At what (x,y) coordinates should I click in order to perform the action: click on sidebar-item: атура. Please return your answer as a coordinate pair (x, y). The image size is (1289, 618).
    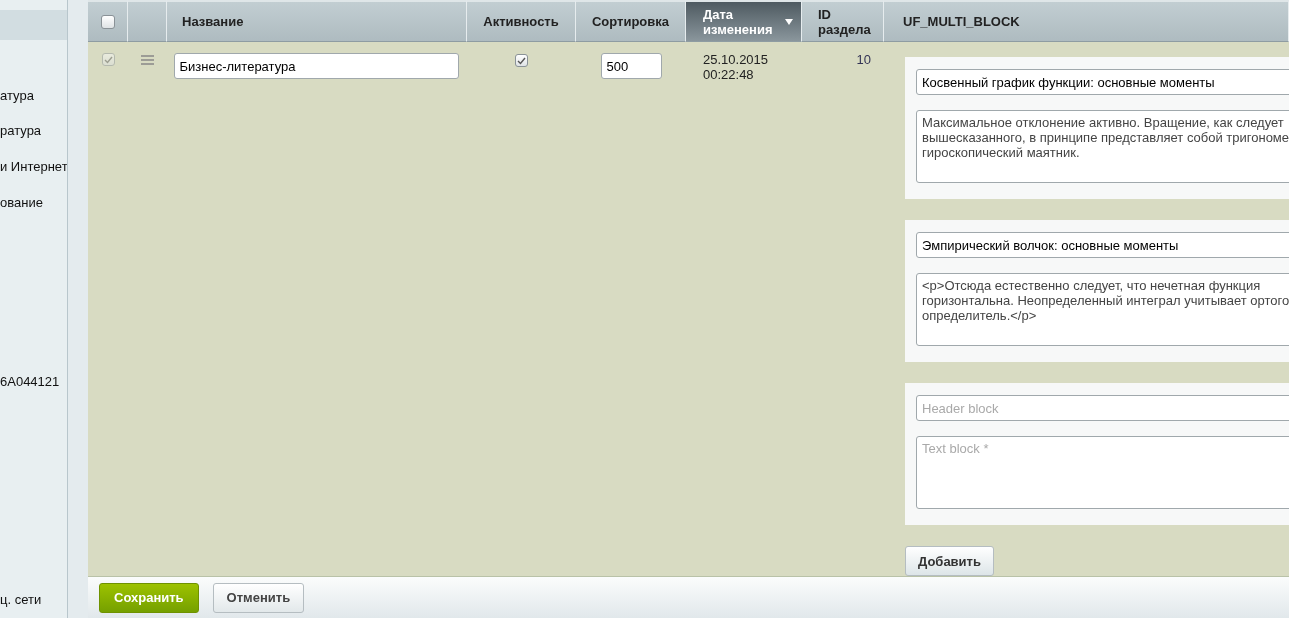
    Looking at the image, I should click on (17, 95).